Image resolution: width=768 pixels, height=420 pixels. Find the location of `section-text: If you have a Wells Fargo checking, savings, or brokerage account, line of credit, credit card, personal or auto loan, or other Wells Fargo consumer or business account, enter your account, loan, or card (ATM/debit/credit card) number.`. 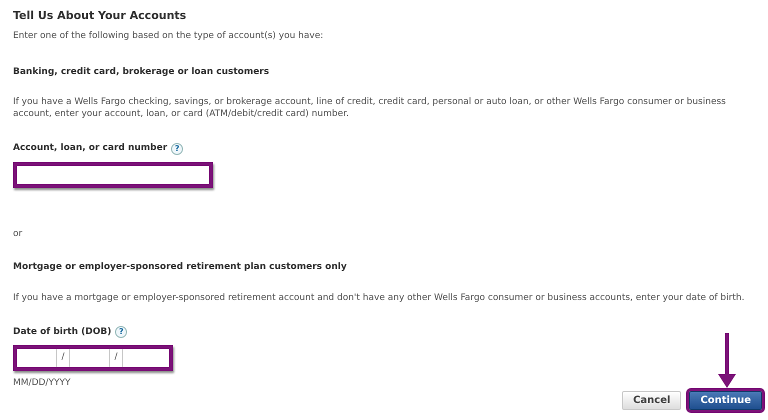

section-text: If you have a Wells Fargo checking, savings, or brokerage account, line of credit, credit card, personal or auto loan, or other Wells Fargo consumer or business account, enter your account, loan, or card (ATM/debit/credit card) number. is located at coordinates (370, 108).